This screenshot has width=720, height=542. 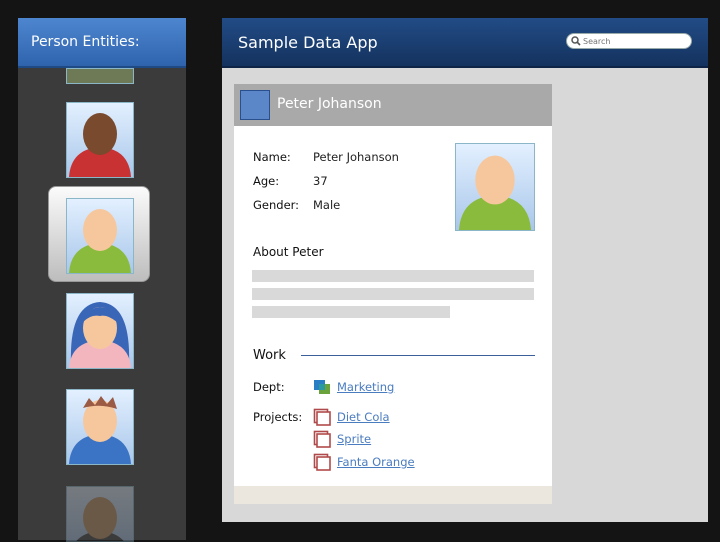 I want to click on person-square-icon, so click(x=255, y=105).